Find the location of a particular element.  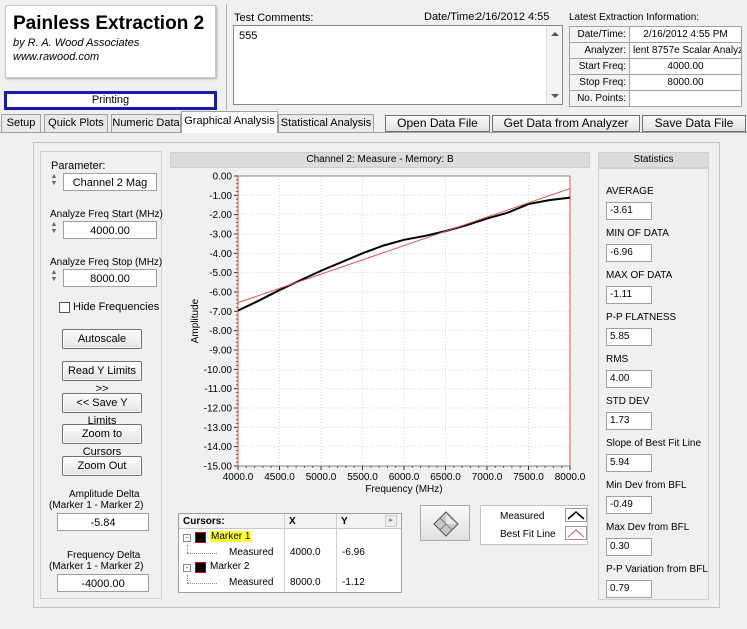

latest-info-label: Stop Freq: is located at coordinates (599, 82).